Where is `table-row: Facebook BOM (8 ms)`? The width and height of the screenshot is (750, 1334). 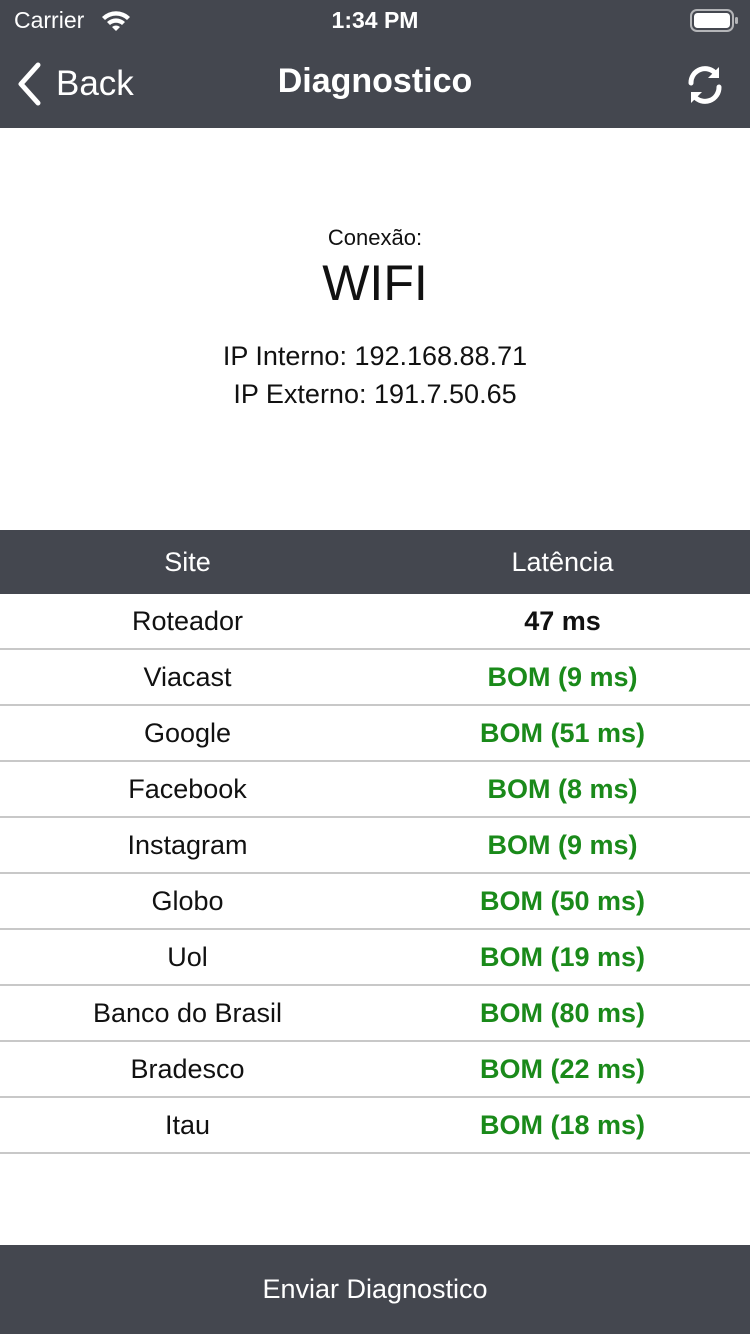
table-row: Facebook BOM (8 ms) is located at coordinates (375, 790).